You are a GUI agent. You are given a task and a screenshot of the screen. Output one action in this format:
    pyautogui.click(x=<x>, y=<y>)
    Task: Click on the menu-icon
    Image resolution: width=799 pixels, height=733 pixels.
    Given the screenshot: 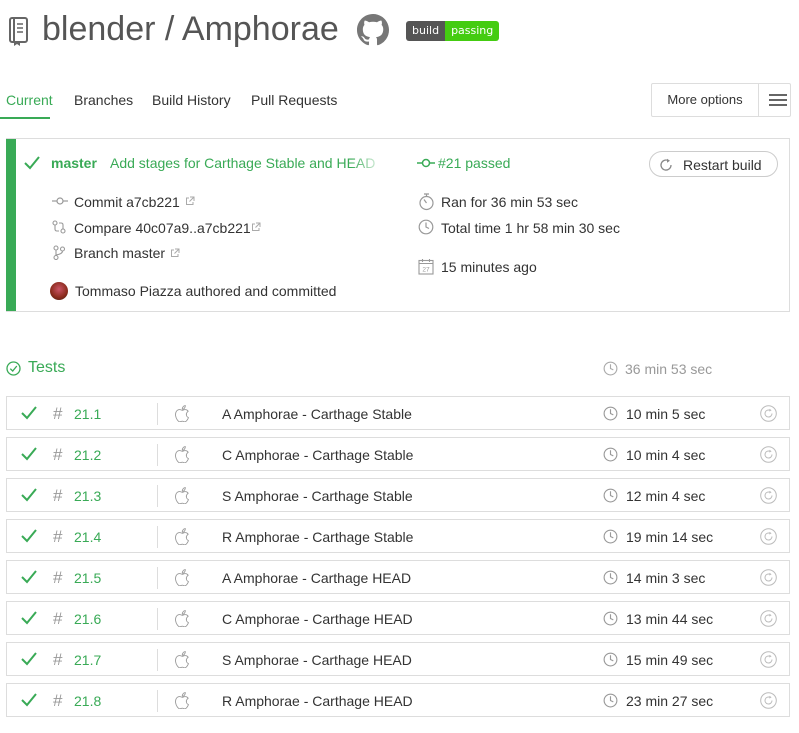 What is the action you would take?
    pyautogui.click(x=774, y=100)
    